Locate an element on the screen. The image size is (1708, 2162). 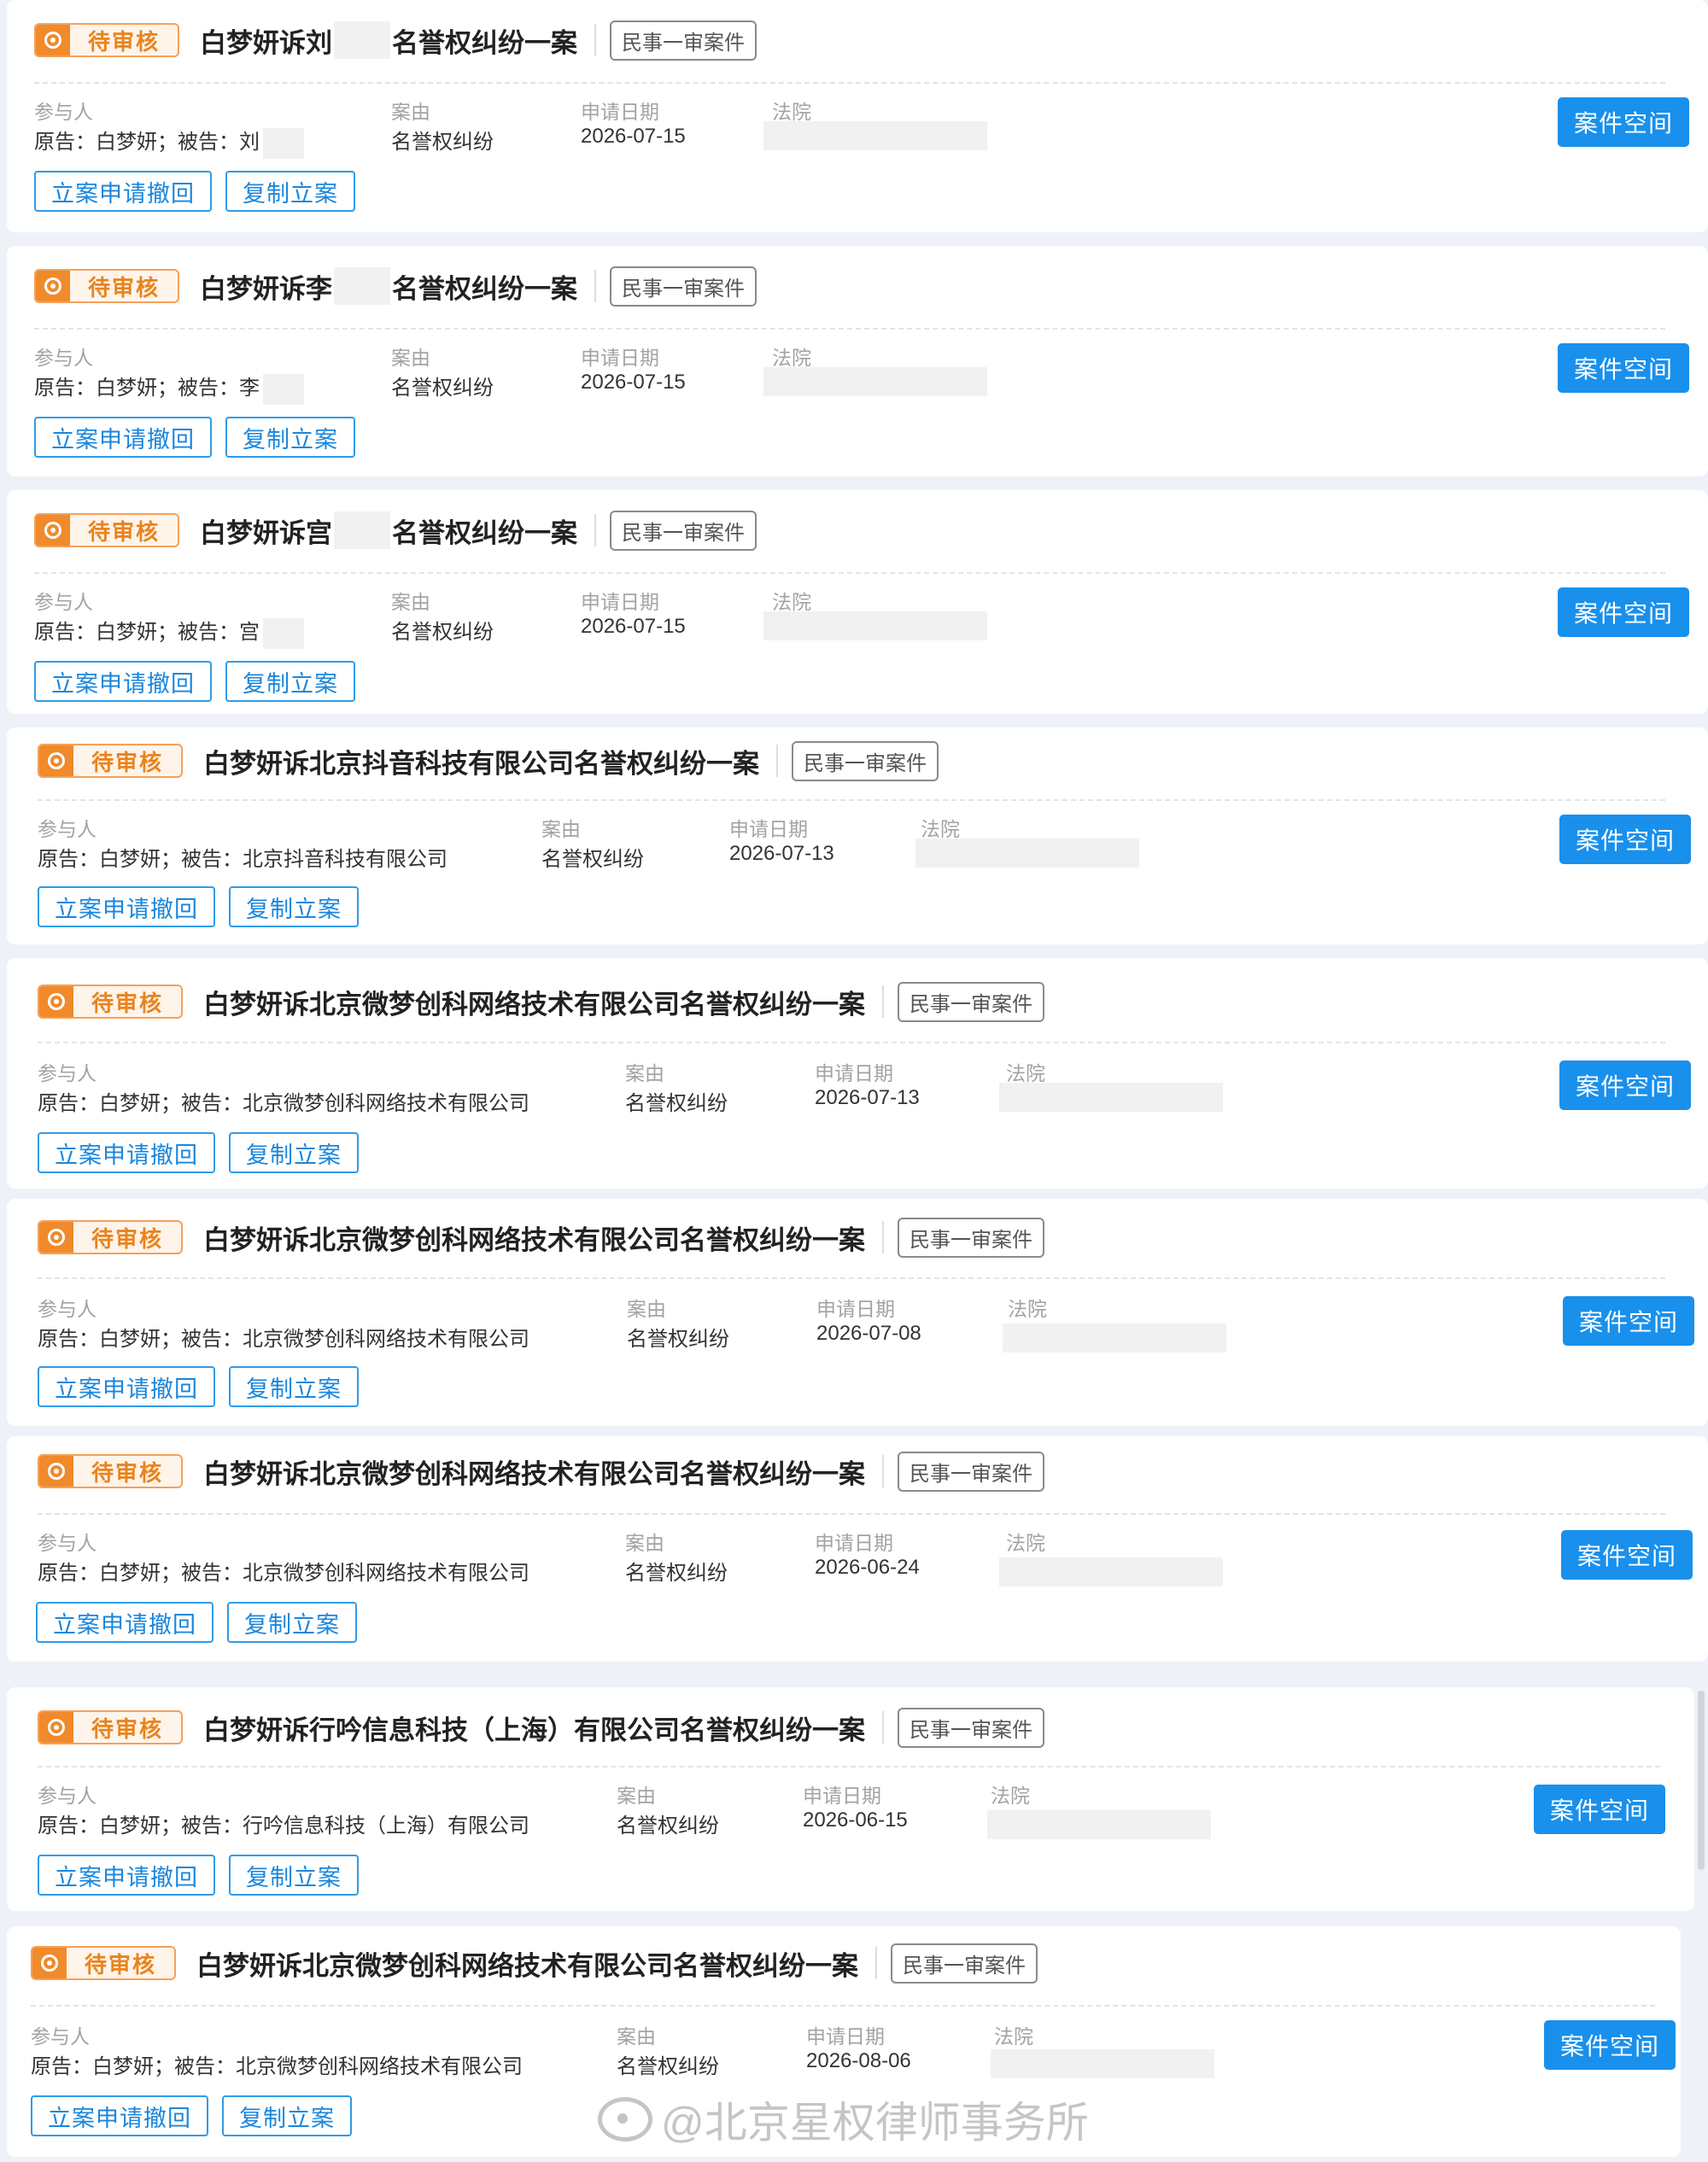
case-header: 待审核 白梦妍诉刘 名誉权纠纷一案 民事一审案件 is located at coordinates (395, 40).